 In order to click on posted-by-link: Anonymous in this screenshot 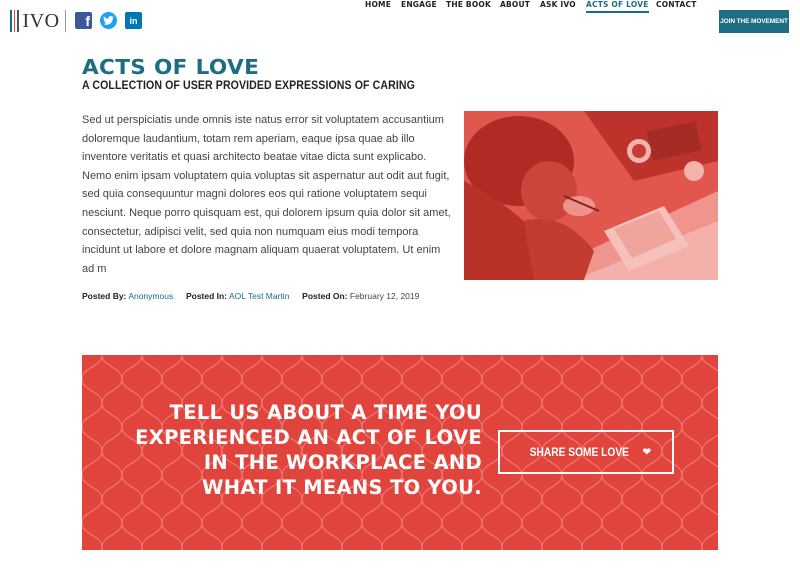, I will do `click(150, 296)`.